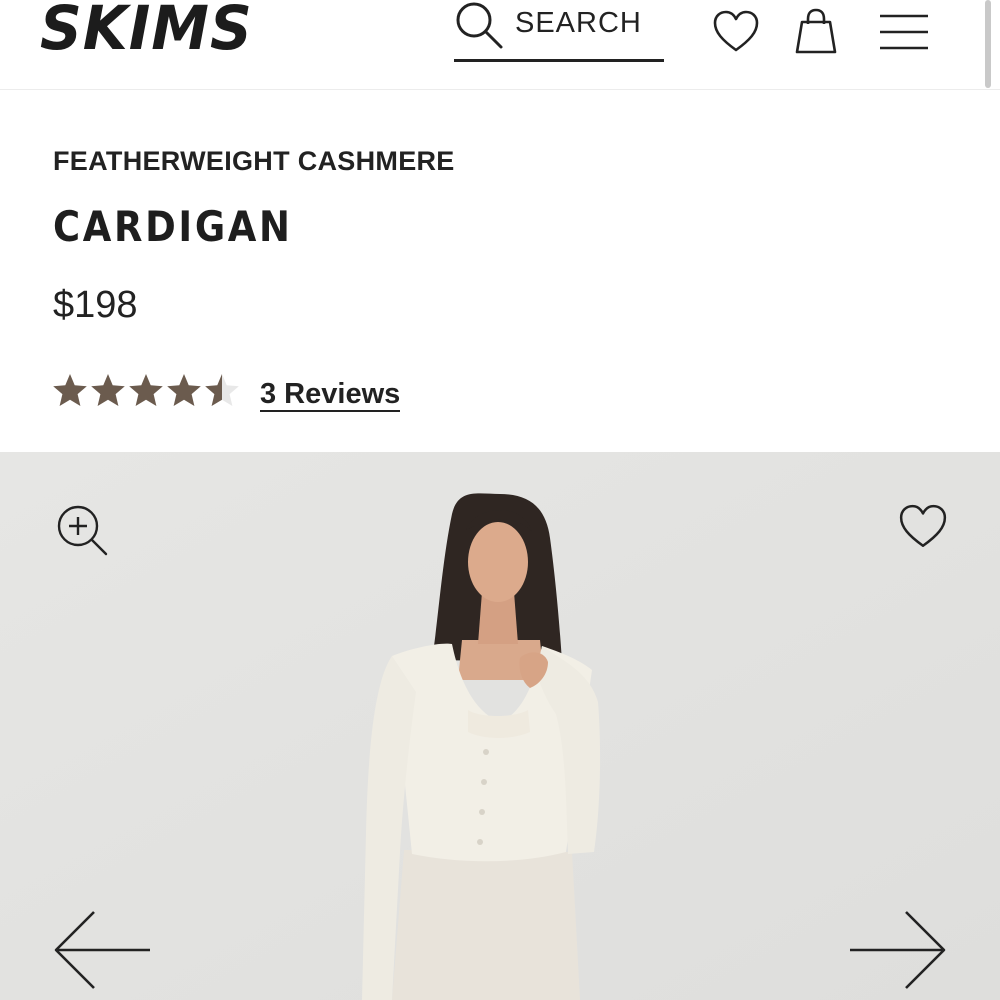  What do you see at coordinates (923, 527) in the screenshot?
I see `favorite-heart-icon` at bounding box center [923, 527].